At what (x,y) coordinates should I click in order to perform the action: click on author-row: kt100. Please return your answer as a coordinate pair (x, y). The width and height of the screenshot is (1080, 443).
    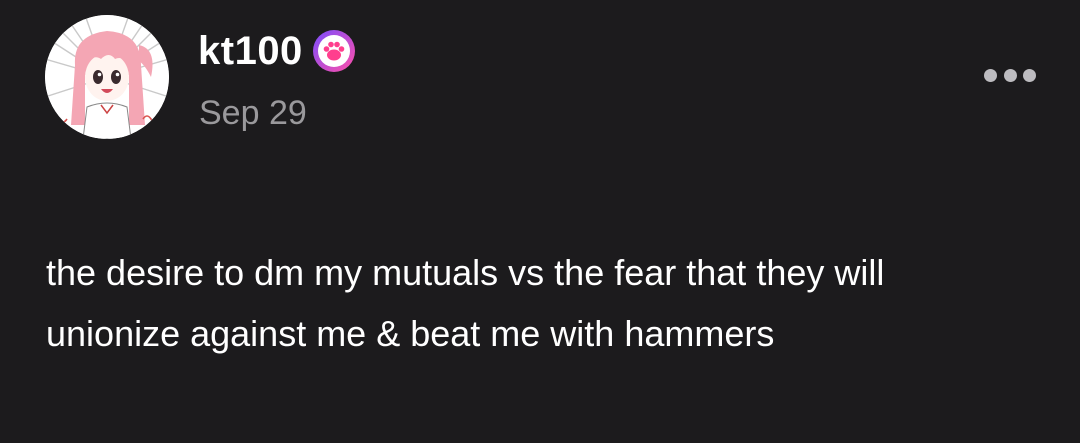
    Looking at the image, I should click on (277, 51).